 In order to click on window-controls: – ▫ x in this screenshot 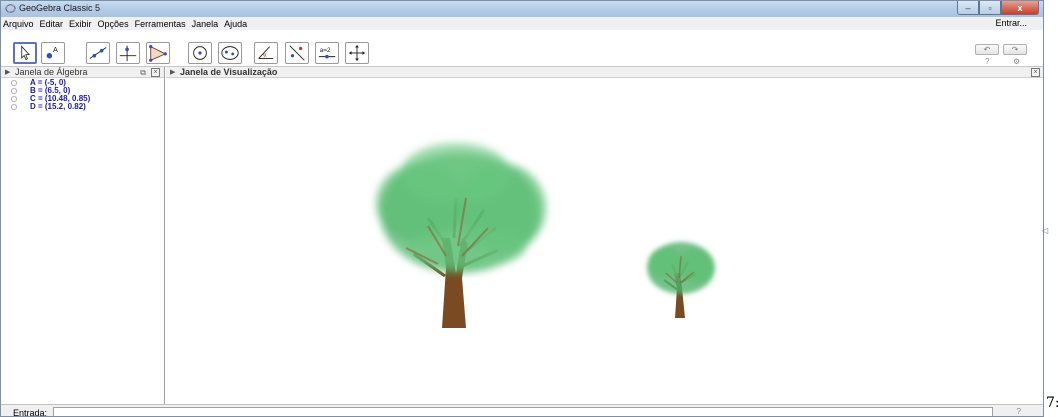, I will do `click(998, 8)`.